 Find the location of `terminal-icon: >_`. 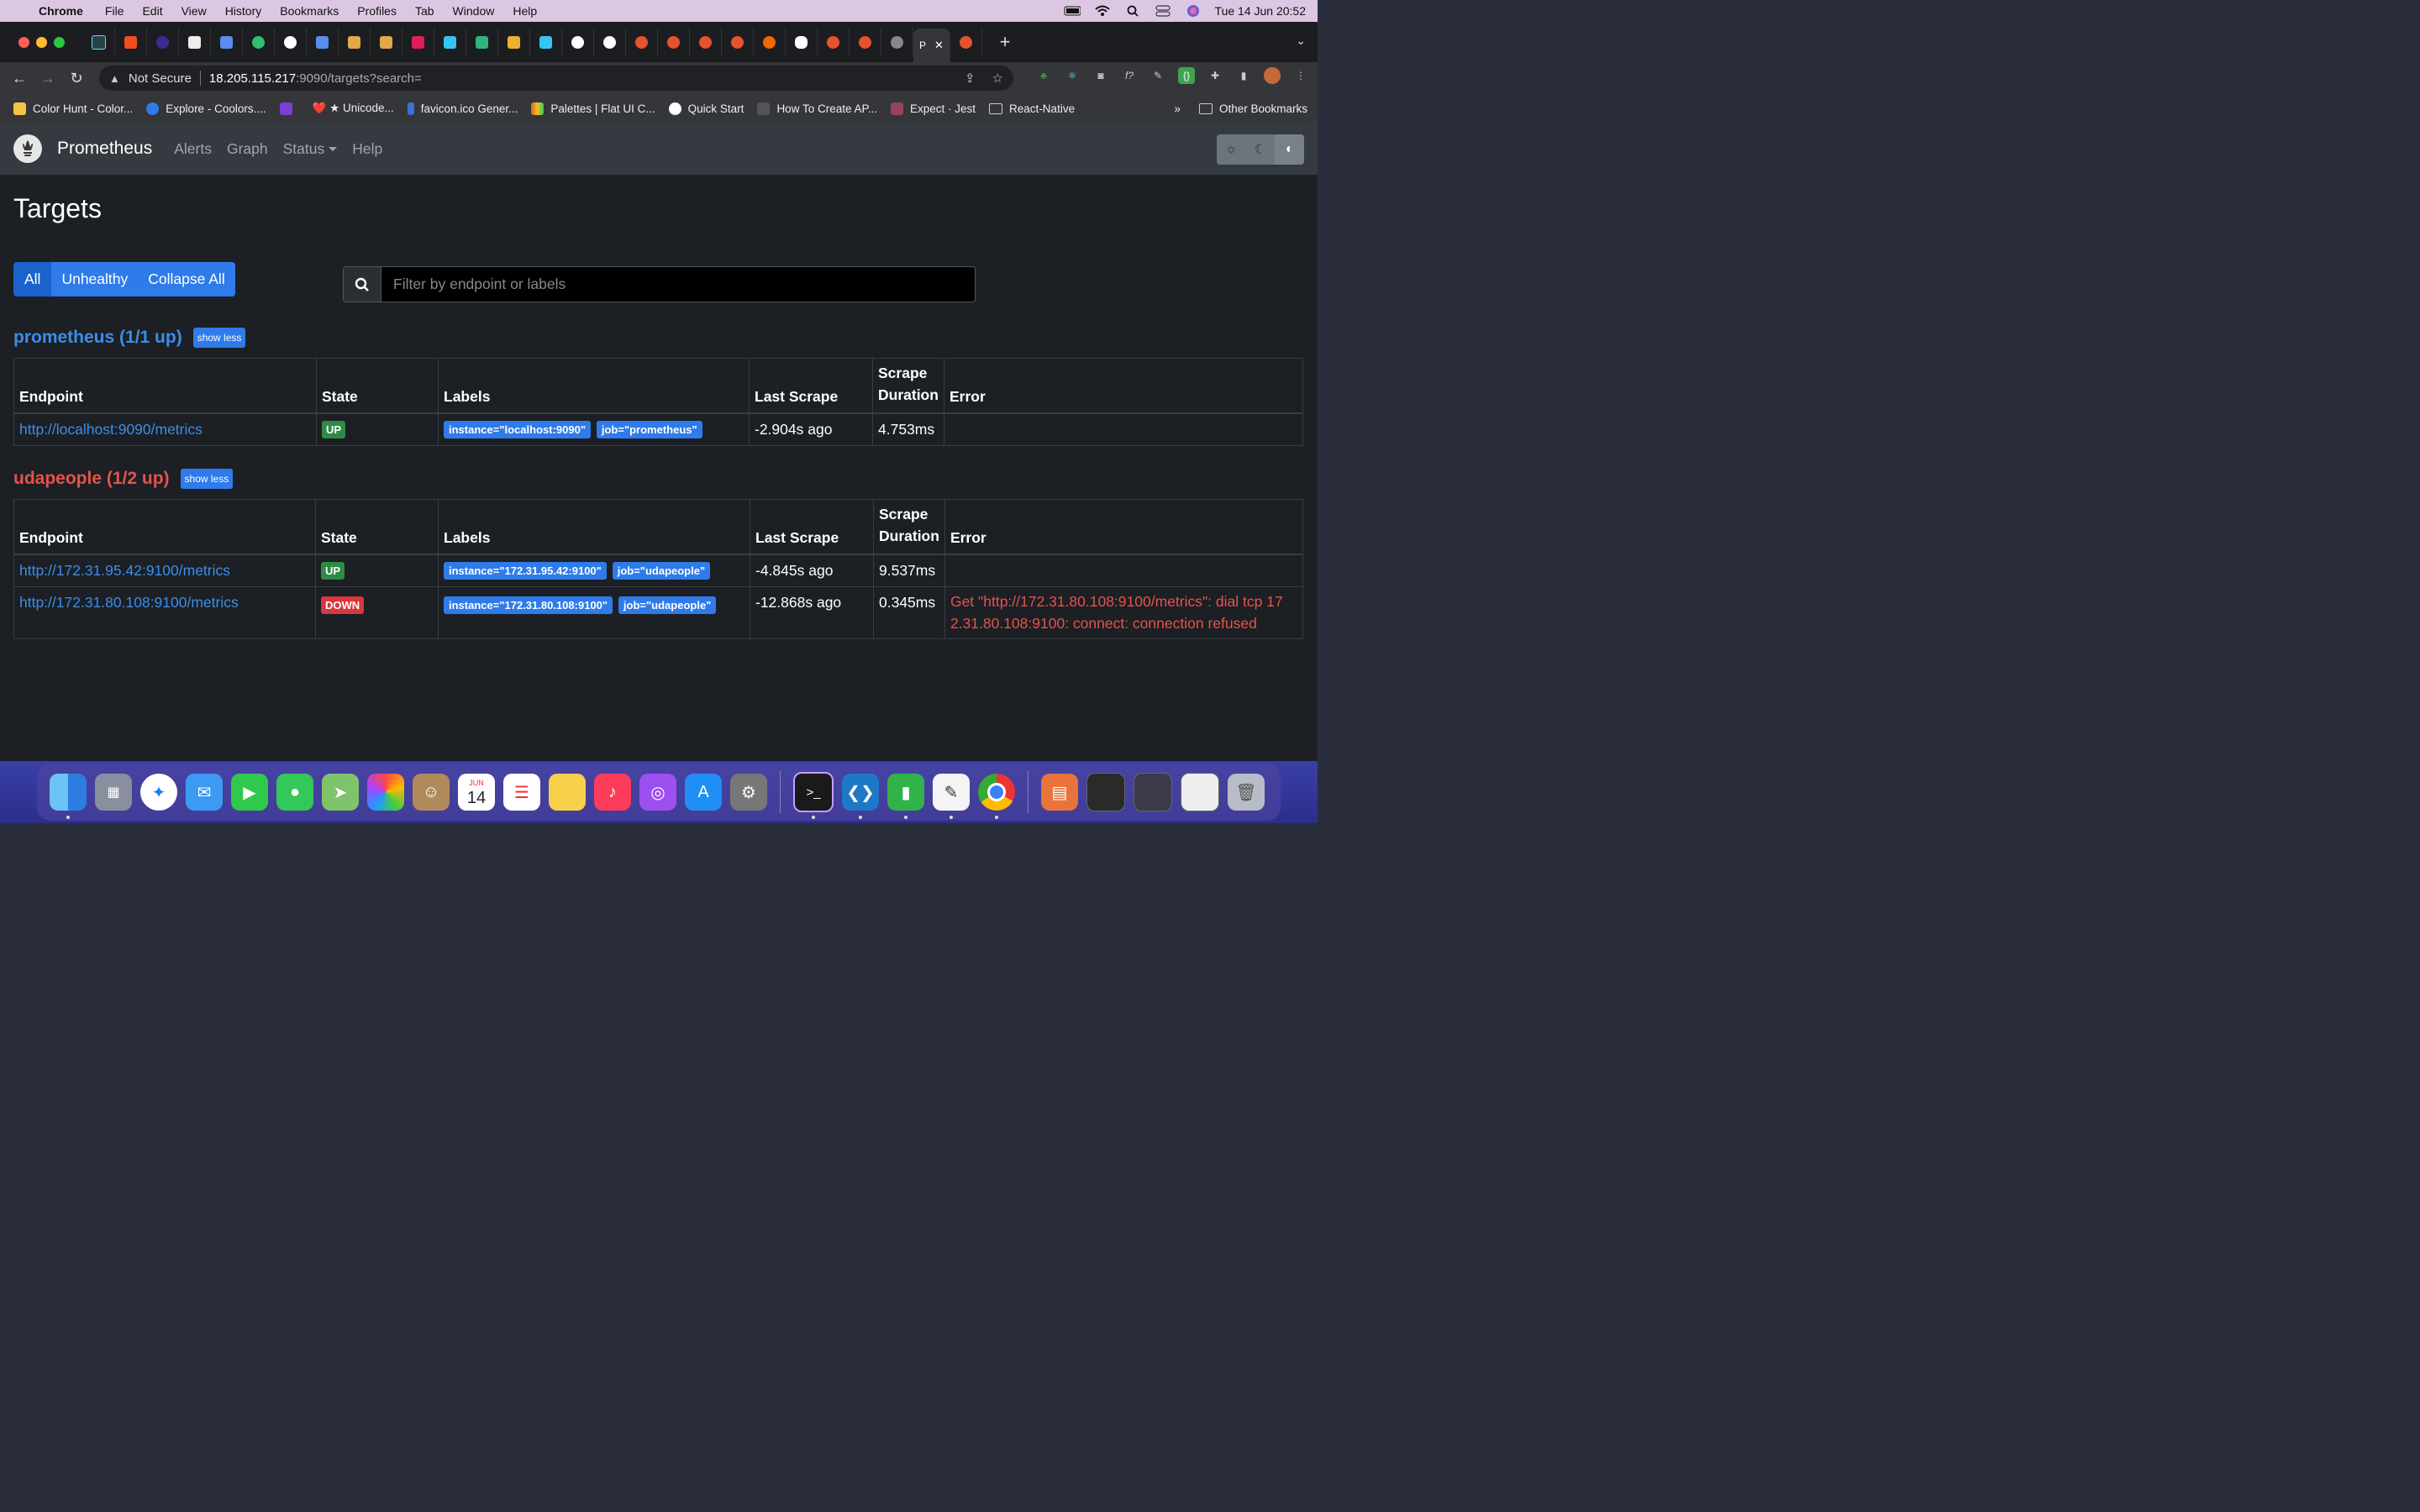

terminal-icon: >_ is located at coordinates (813, 795).